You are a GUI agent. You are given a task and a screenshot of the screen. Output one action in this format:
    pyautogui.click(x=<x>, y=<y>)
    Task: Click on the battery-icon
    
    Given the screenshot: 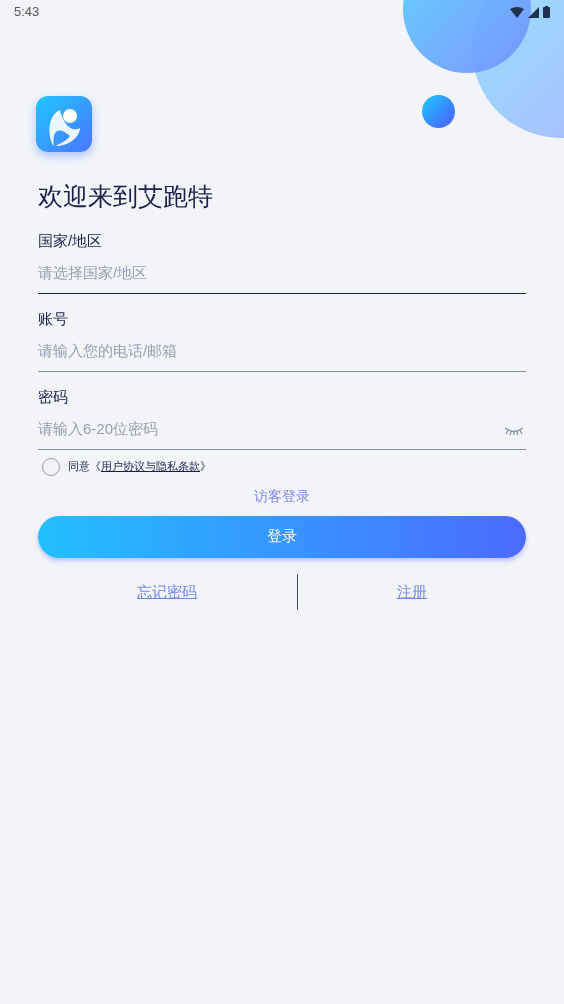 What is the action you would take?
    pyautogui.click(x=546, y=12)
    